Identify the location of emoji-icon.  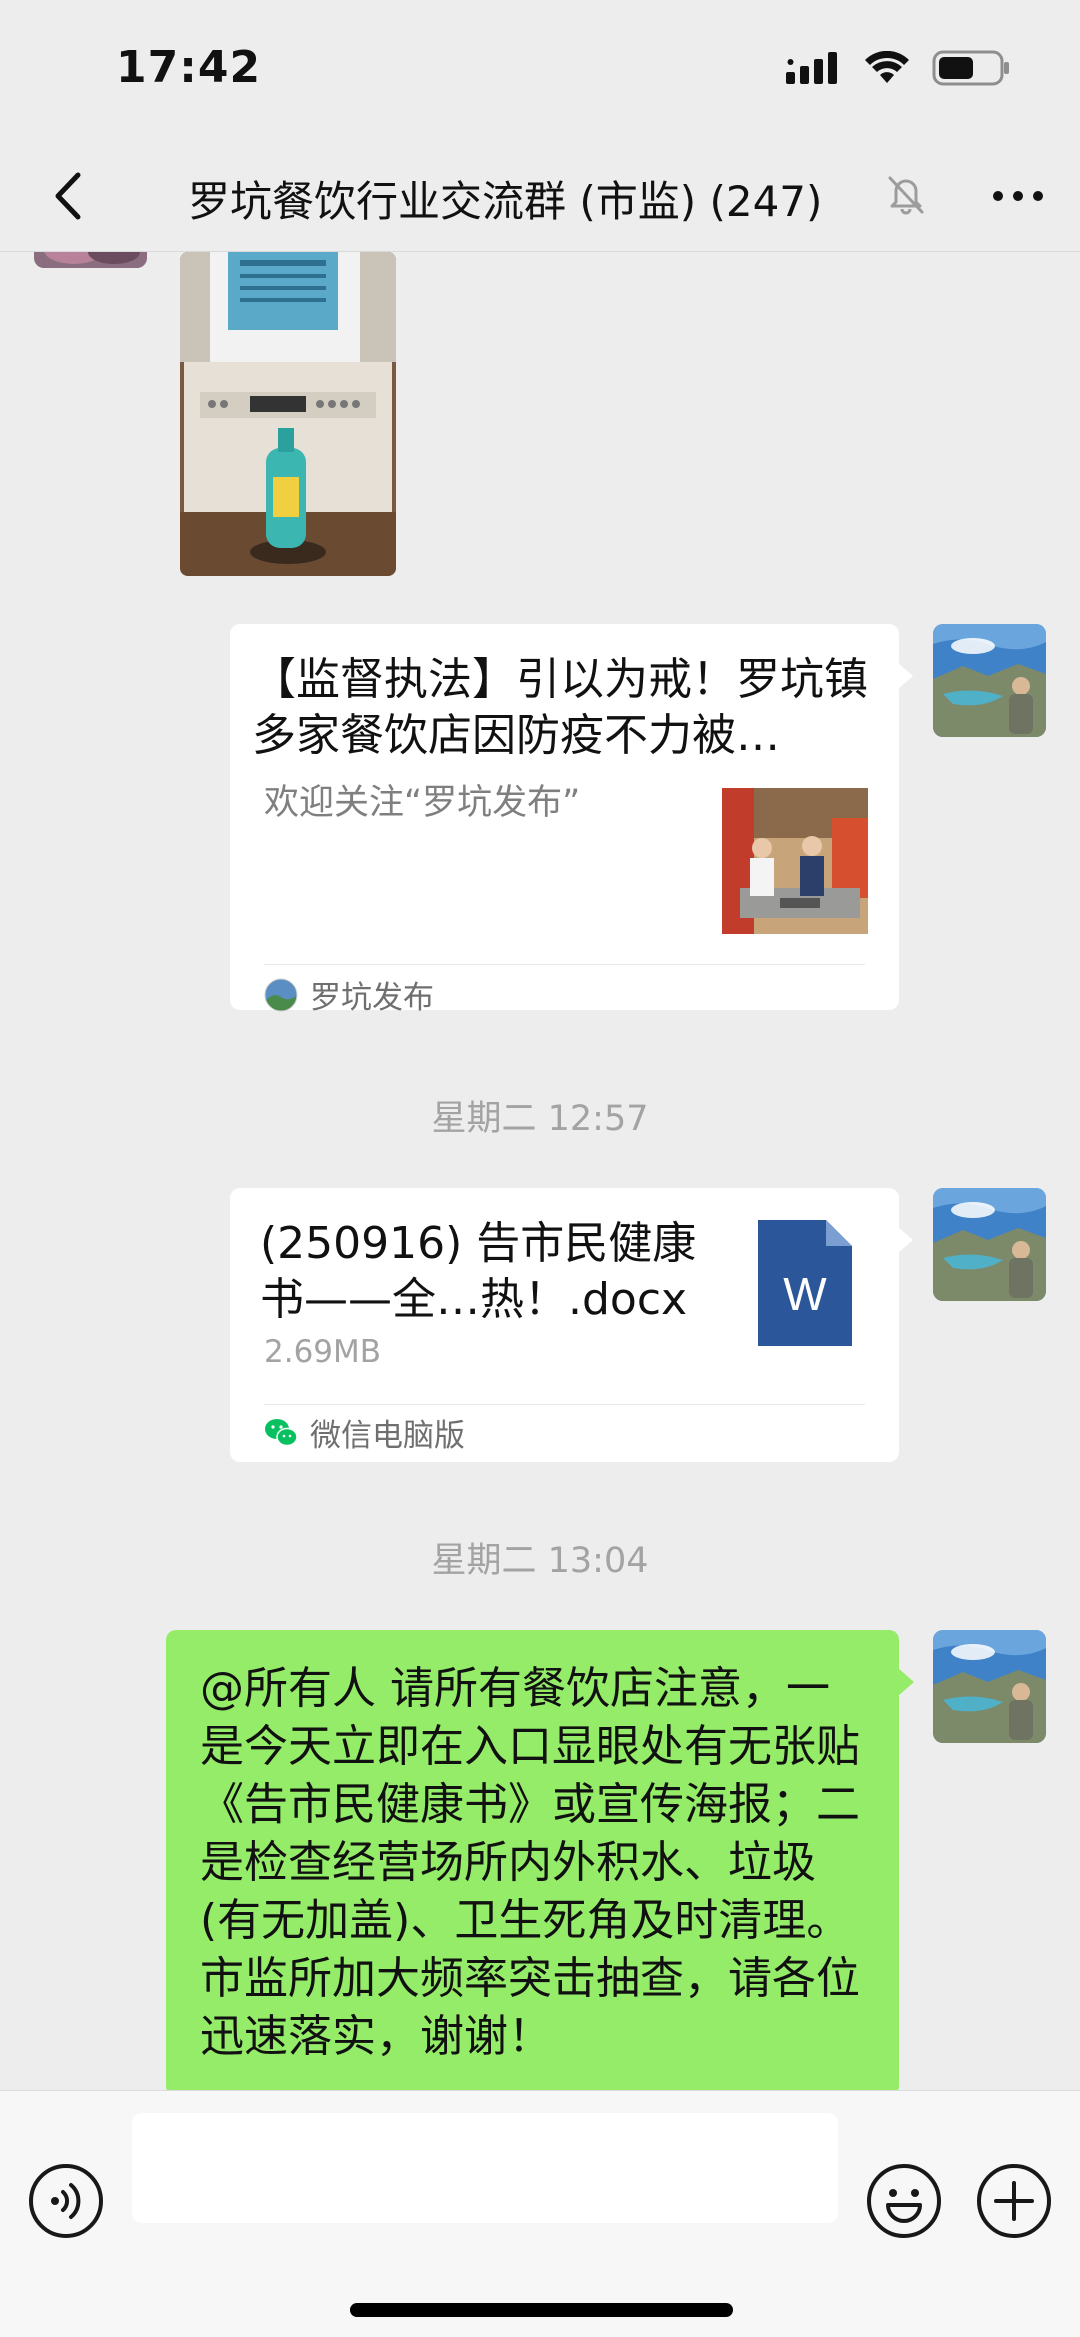
(904, 2201).